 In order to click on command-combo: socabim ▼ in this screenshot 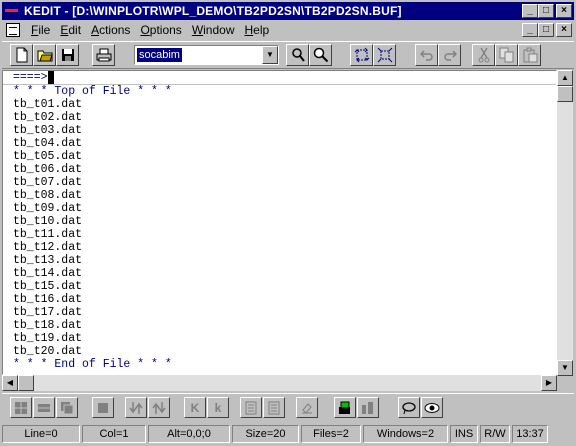, I will do `click(206, 55)`.